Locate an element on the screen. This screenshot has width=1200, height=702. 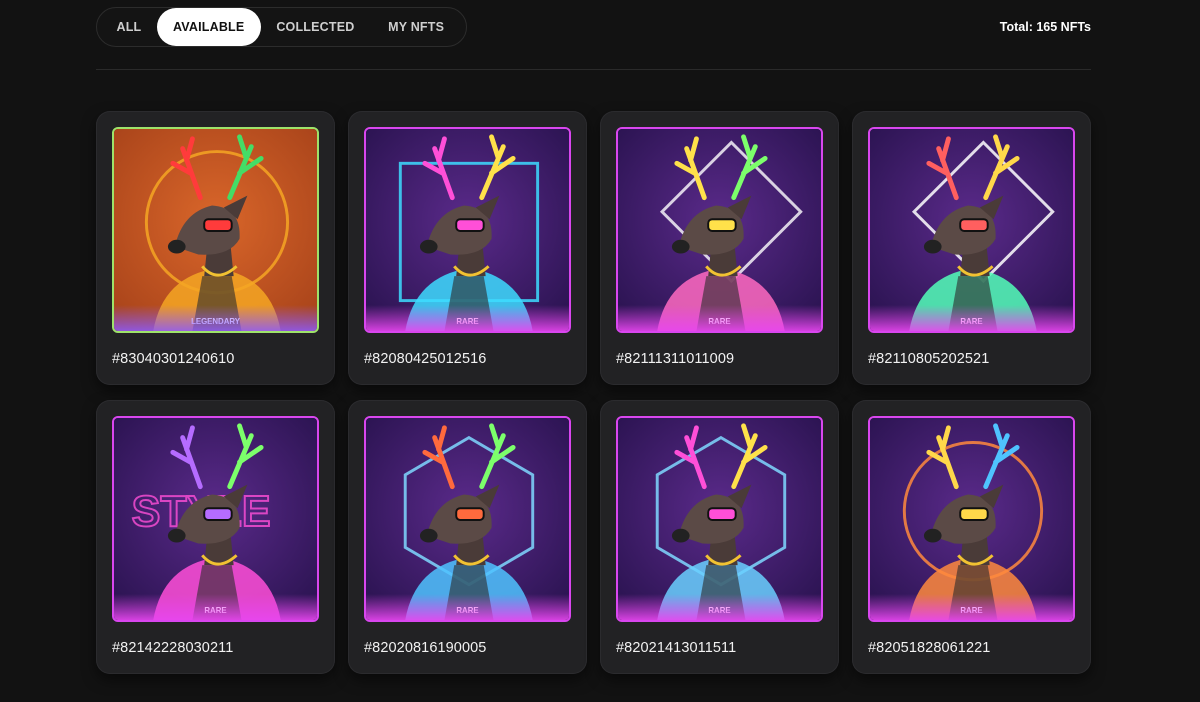
rarity-label: LEGENDARY is located at coordinates (216, 321).